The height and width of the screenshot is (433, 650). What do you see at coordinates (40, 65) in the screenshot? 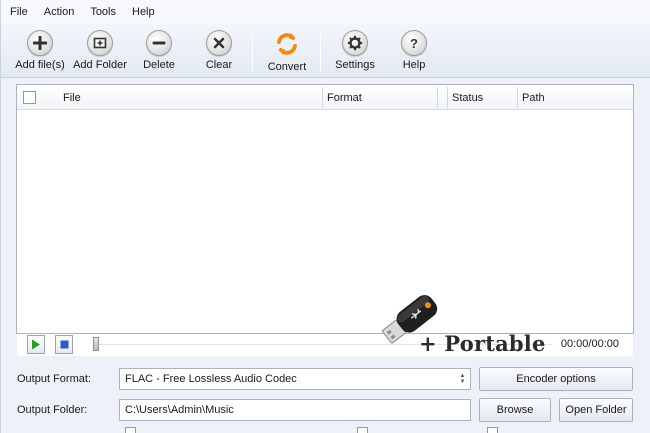
I see `add-files-label: Add file(s)` at bounding box center [40, 65].